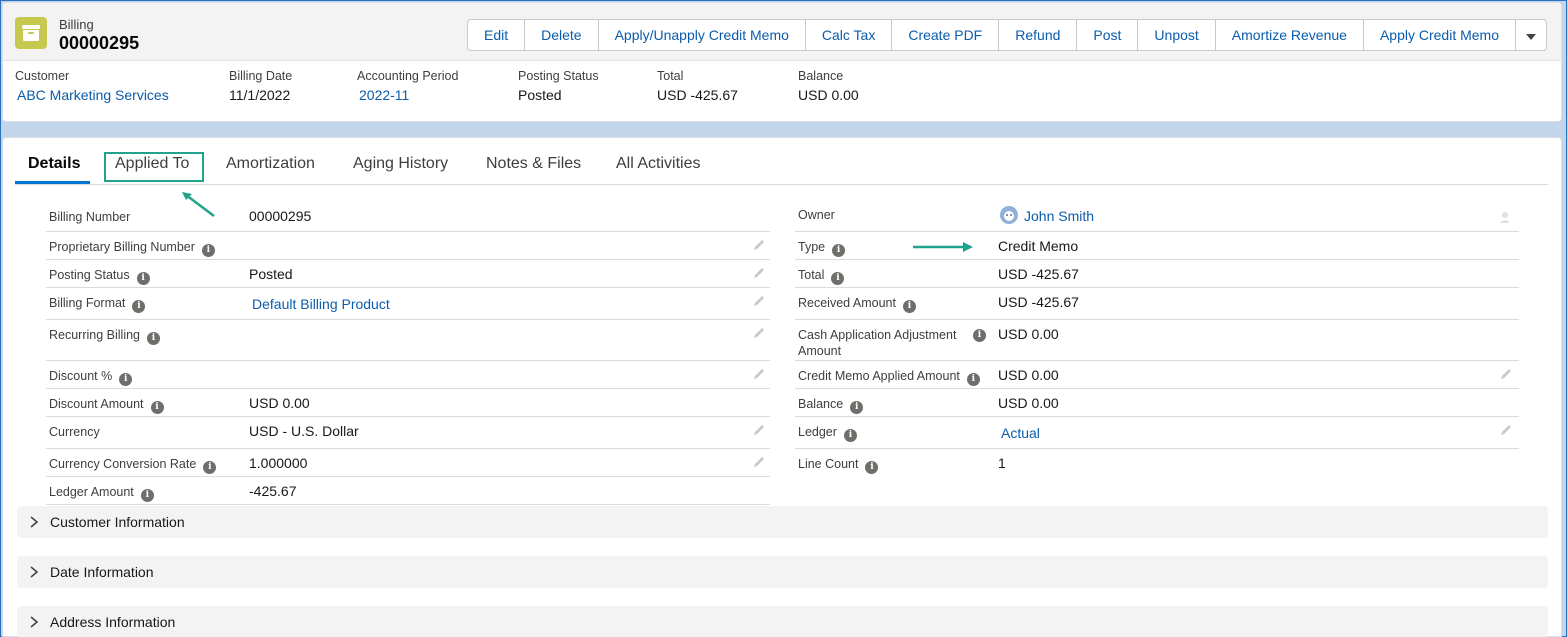 The width and height of the screenshot is (1567, 637). Describe the element at coordinates (816, 215) in the screenshot. I see `field-label: Owner` at that location.